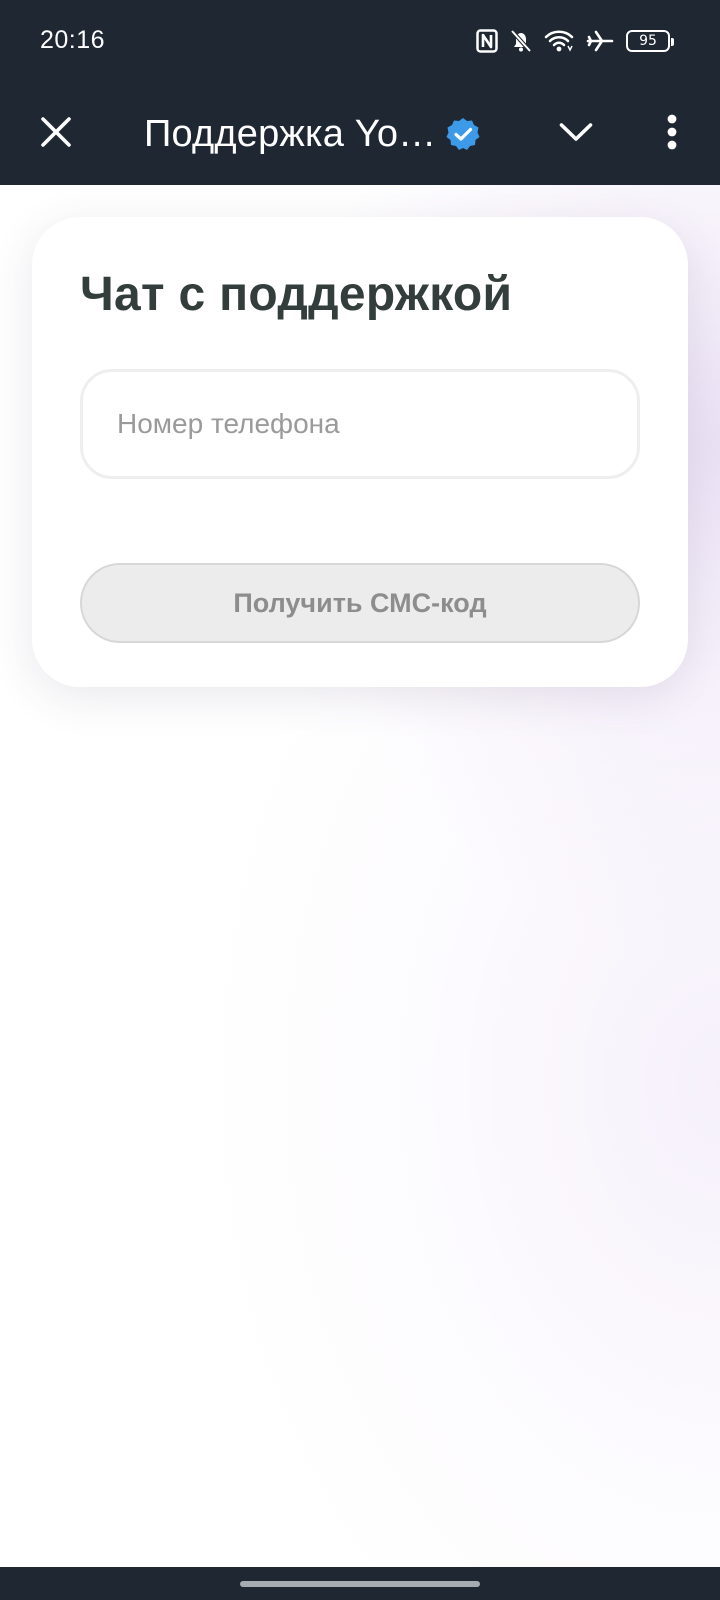 Image resolution: width=720 pixels, height=1600 pixels. I want to click on phone-field, so click(360, 424).